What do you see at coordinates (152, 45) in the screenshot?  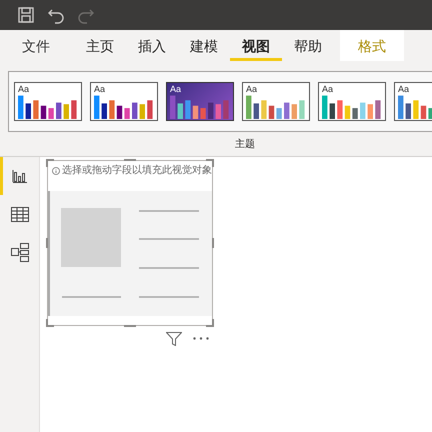 I see `ribbon-tab: 插入` at bounding box center [152, 45].